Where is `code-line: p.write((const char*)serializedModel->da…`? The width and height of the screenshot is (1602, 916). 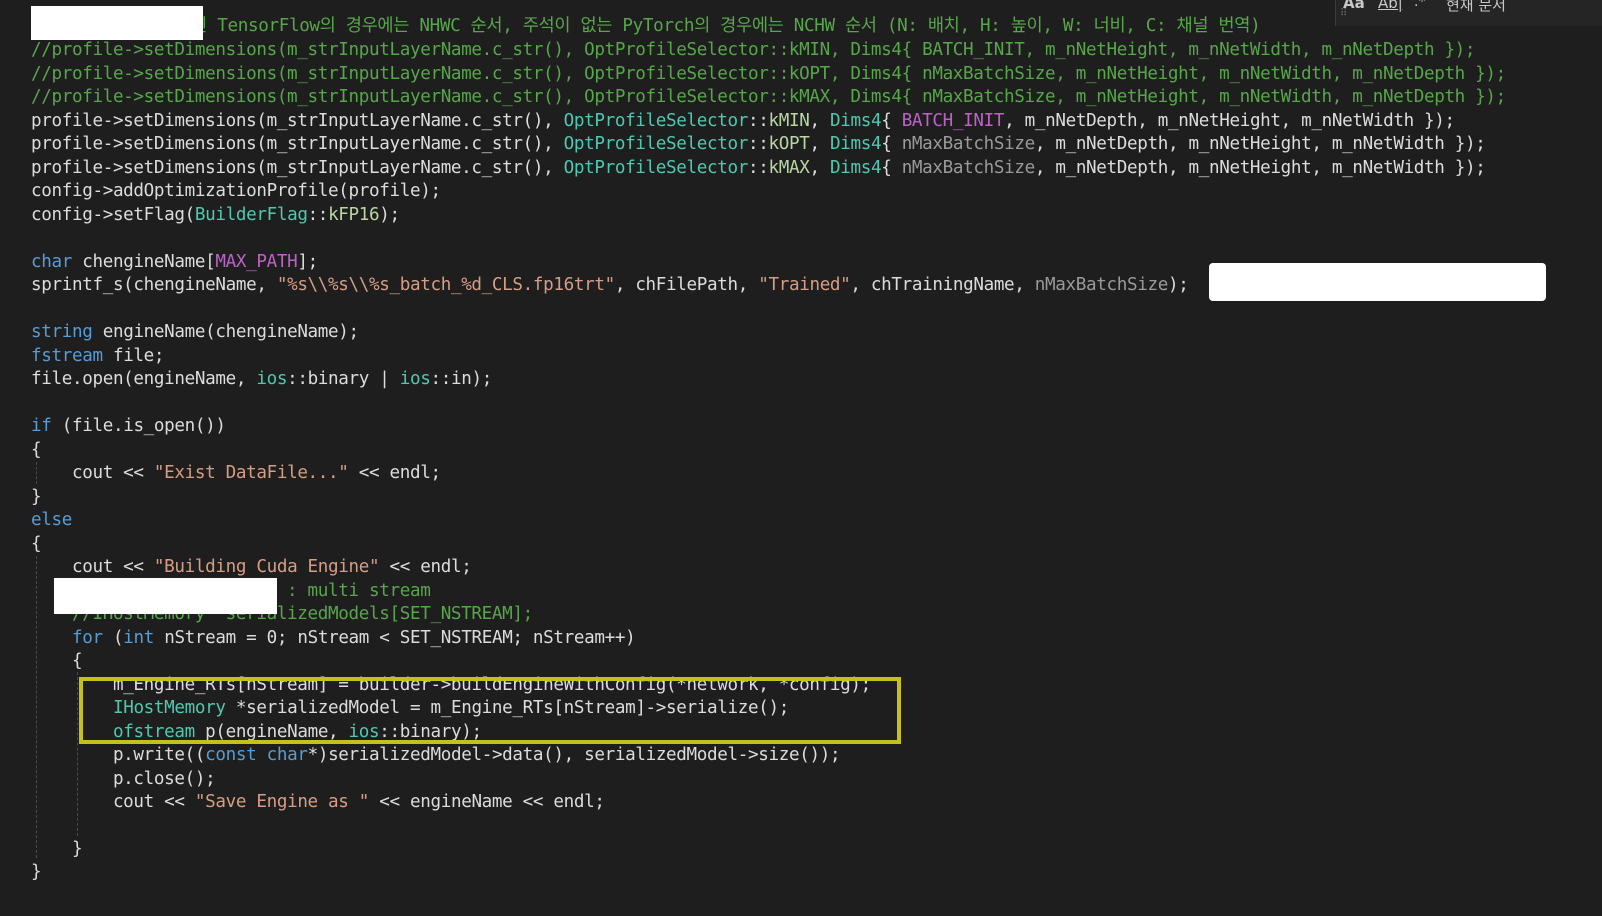
code-line: p.write((const char*)serializedModel->da… is located at coordinates (436, 755).